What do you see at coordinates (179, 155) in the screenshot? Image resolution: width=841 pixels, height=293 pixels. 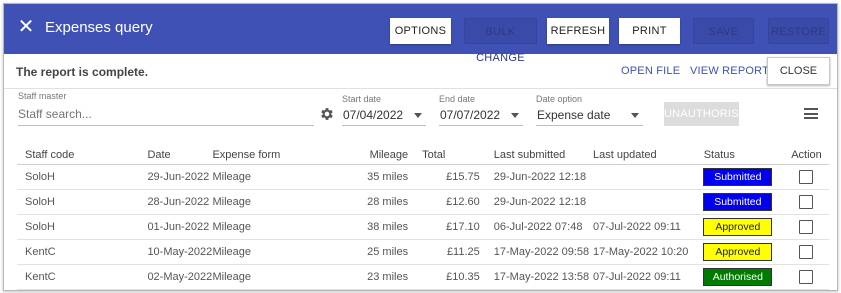 I see `column-header-date: Date` at bounding box center [179, 155].